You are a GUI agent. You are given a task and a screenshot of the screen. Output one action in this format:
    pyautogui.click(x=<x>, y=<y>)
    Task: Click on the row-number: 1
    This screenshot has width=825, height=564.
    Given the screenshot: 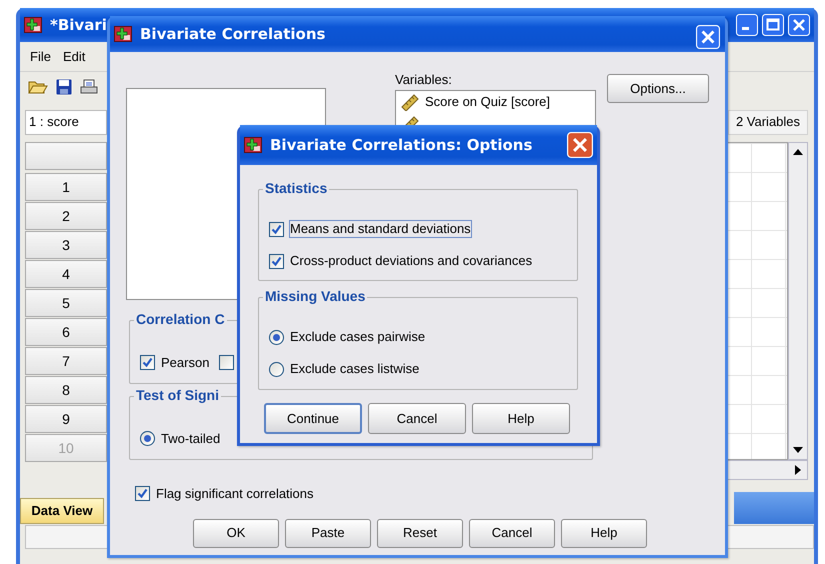 What is the action you would take?
    pyautogui.click(x=66, y=187)
    